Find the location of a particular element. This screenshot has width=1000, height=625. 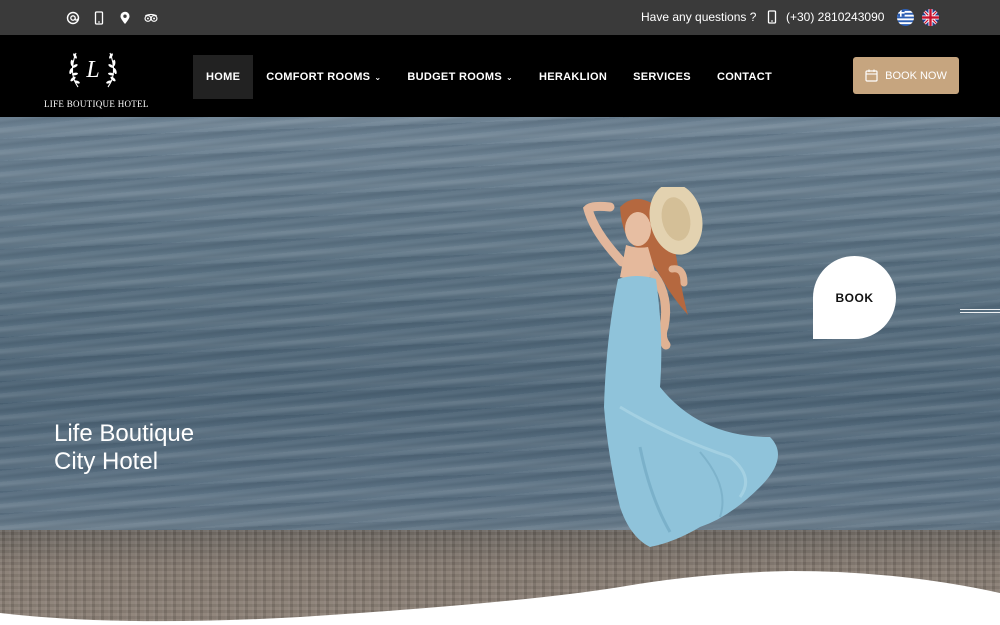

hero-title: Life Boutique City Hotel is located at coordinates (124, 448).